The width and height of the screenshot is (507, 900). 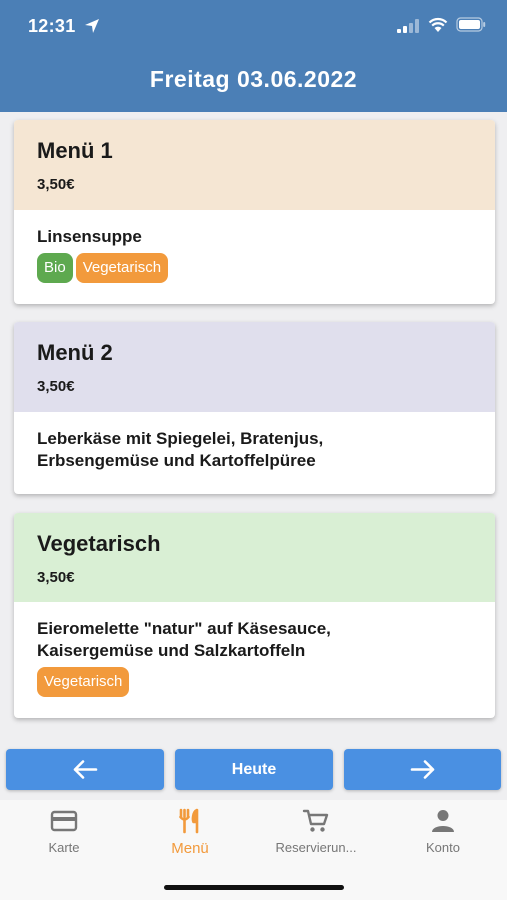 I want to click on wifi-icon, so click(x=438, y=24).